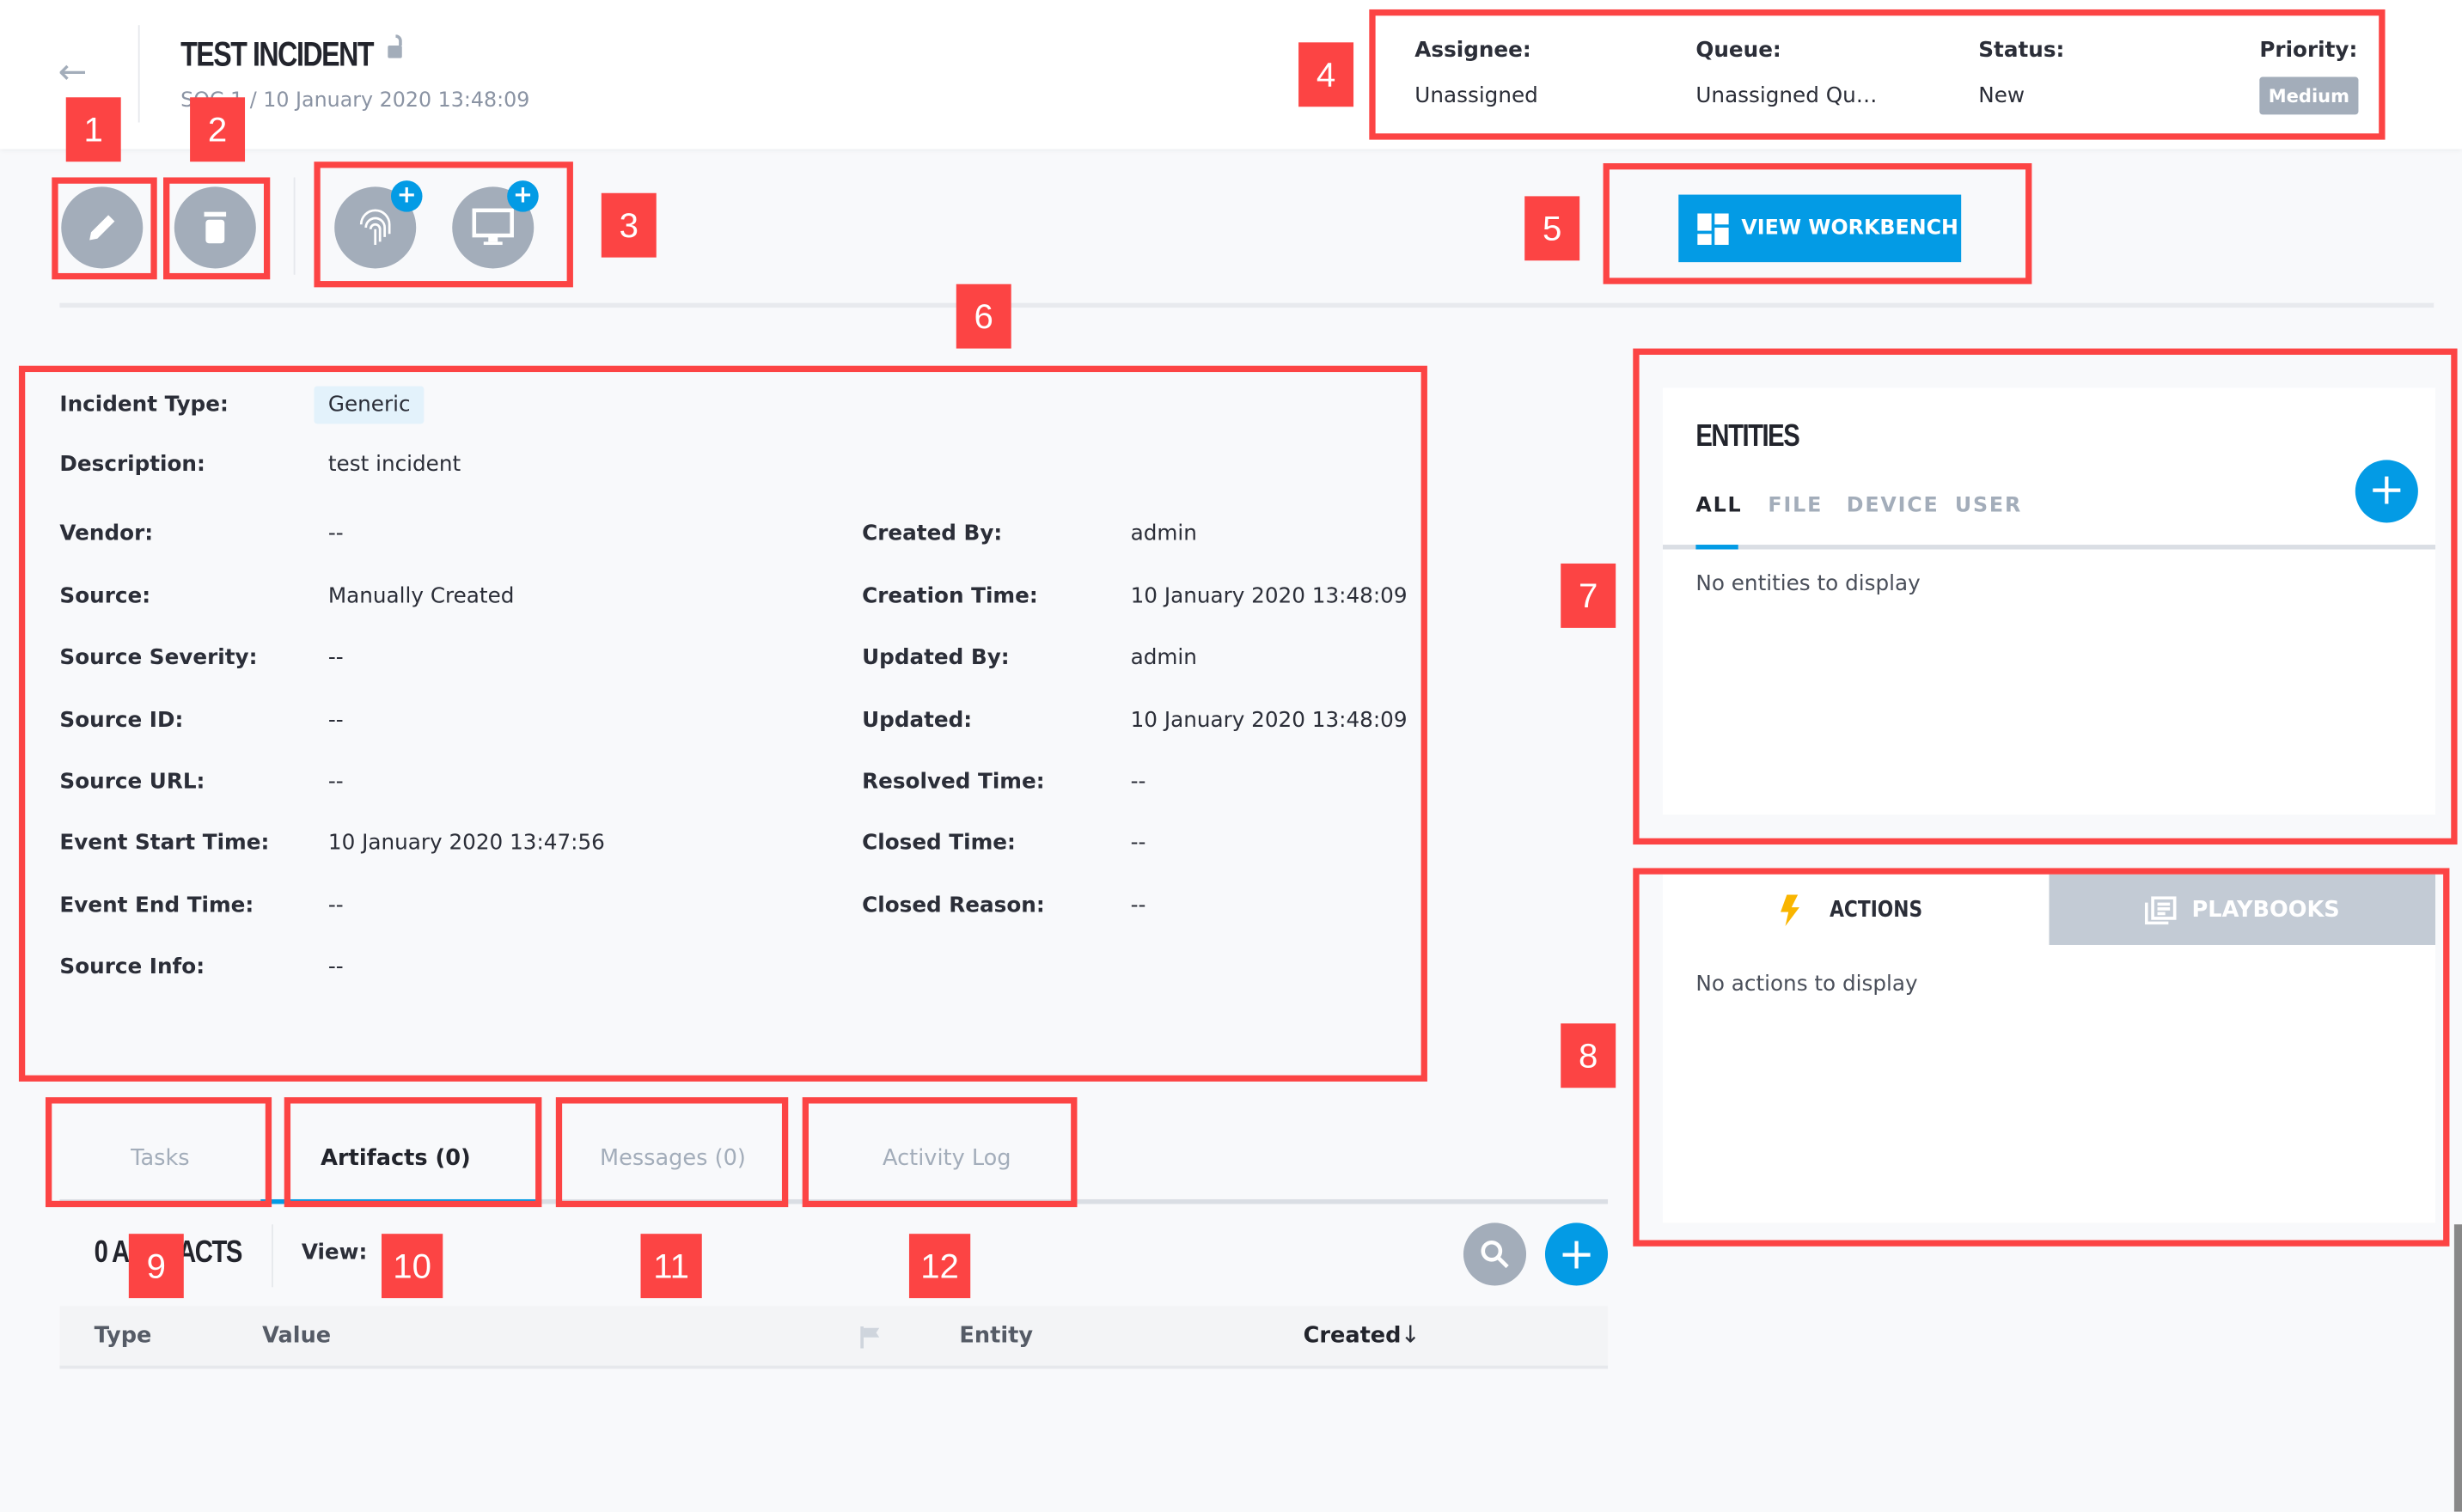 This screenshot has height=1512, width=2462. What do you see at coordinates (1247, 305) in the screenshot?
I see `toolbar-separator` at bounding box center [1247, 305].